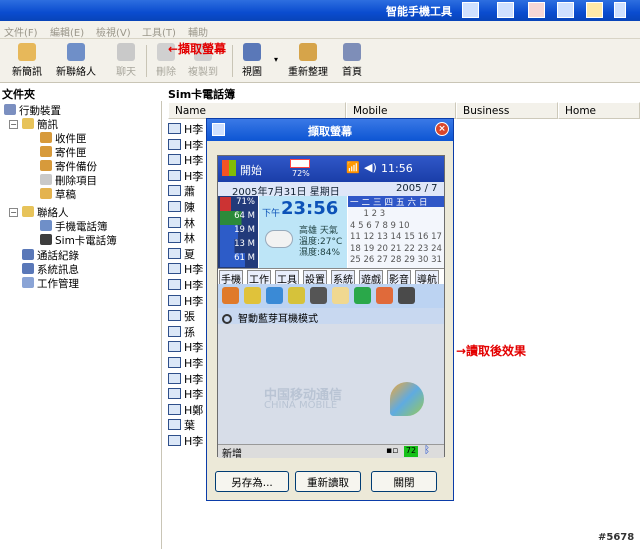 The height and width of the screenshot is (549, 640). I want to click on contacts-icon, so click(252, 295).